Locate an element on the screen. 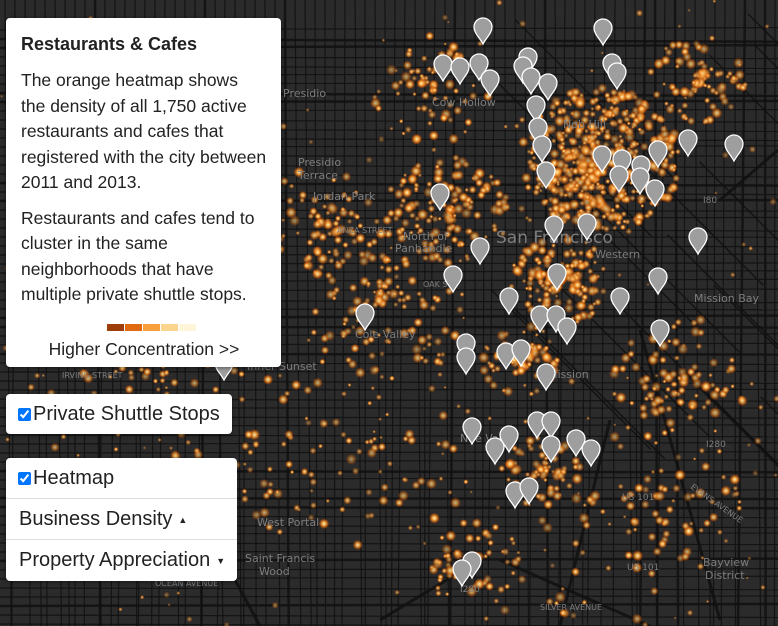  map-label-st-francis-1: Saint Francis is located at coordinates (280, 558).